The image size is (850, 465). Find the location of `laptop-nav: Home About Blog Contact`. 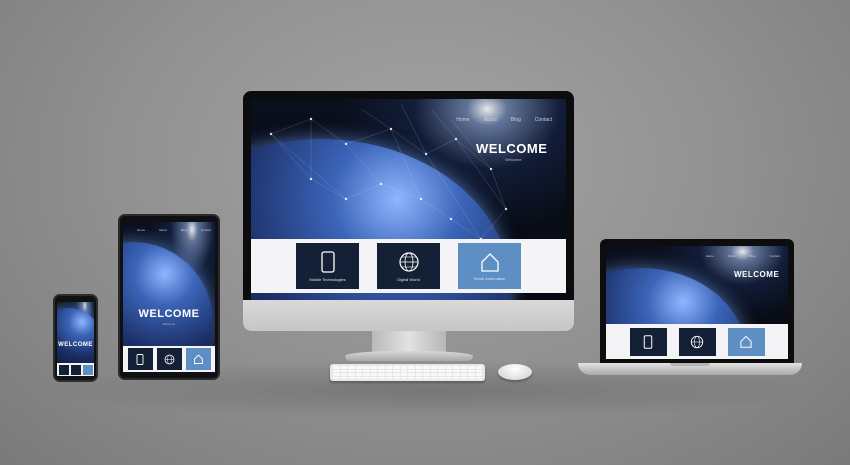

laptop-nav: Home About Blog Contact is located at coordinates (736, 256).